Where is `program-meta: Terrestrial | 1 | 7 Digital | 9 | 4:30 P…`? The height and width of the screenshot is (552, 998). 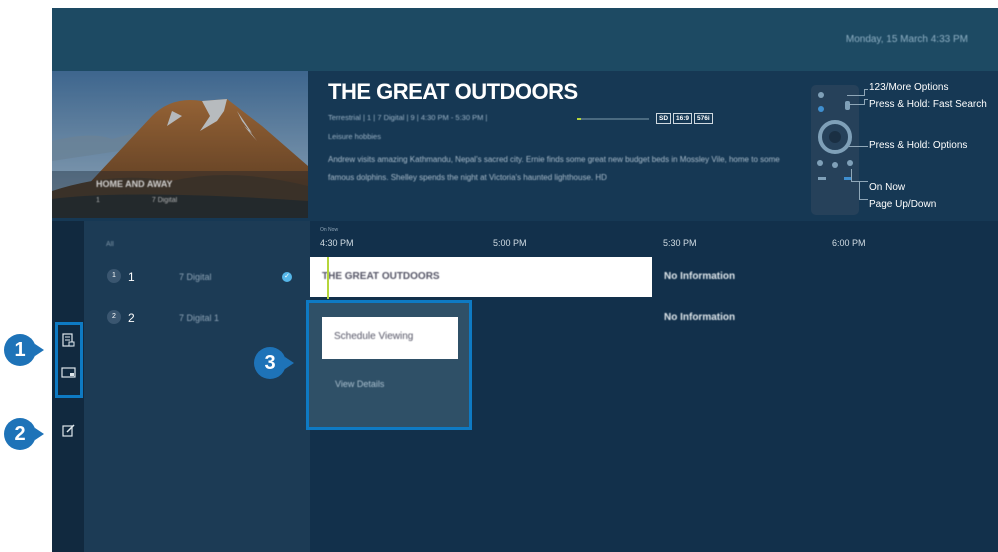 program-meta: Terrestrial | 1 | 7 Digital | 9 | 4:30 P… is located at coordinates (408, 117).